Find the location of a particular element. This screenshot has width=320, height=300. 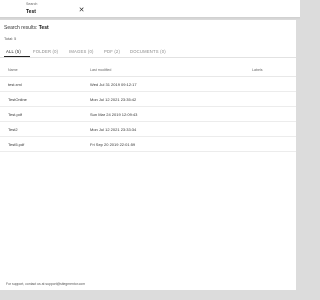

results-prefix: Search results: is located at coordinates (21, 28).